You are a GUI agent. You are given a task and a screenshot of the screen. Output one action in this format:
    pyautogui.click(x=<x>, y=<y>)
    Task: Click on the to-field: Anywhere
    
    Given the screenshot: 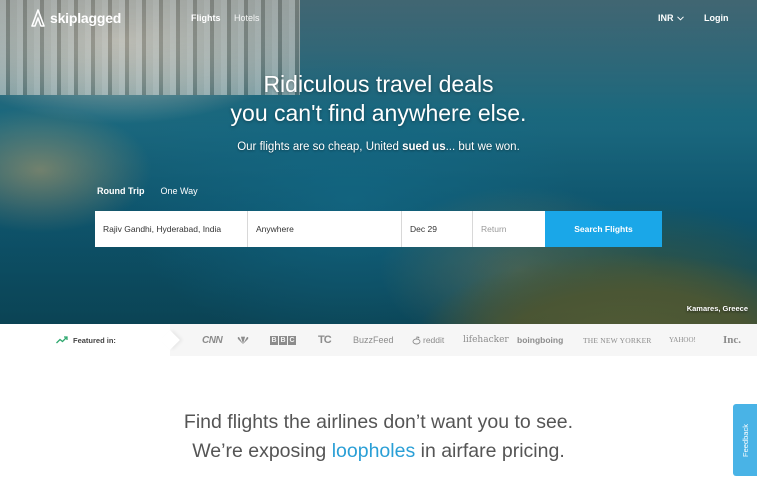 What is the action you would take?
    pyautogui.click(x=325, y=229)
    